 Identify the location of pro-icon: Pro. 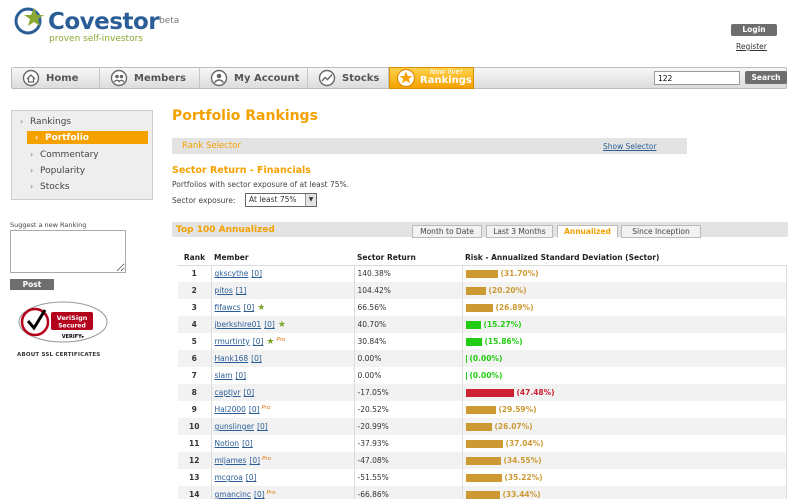
(266, 459).